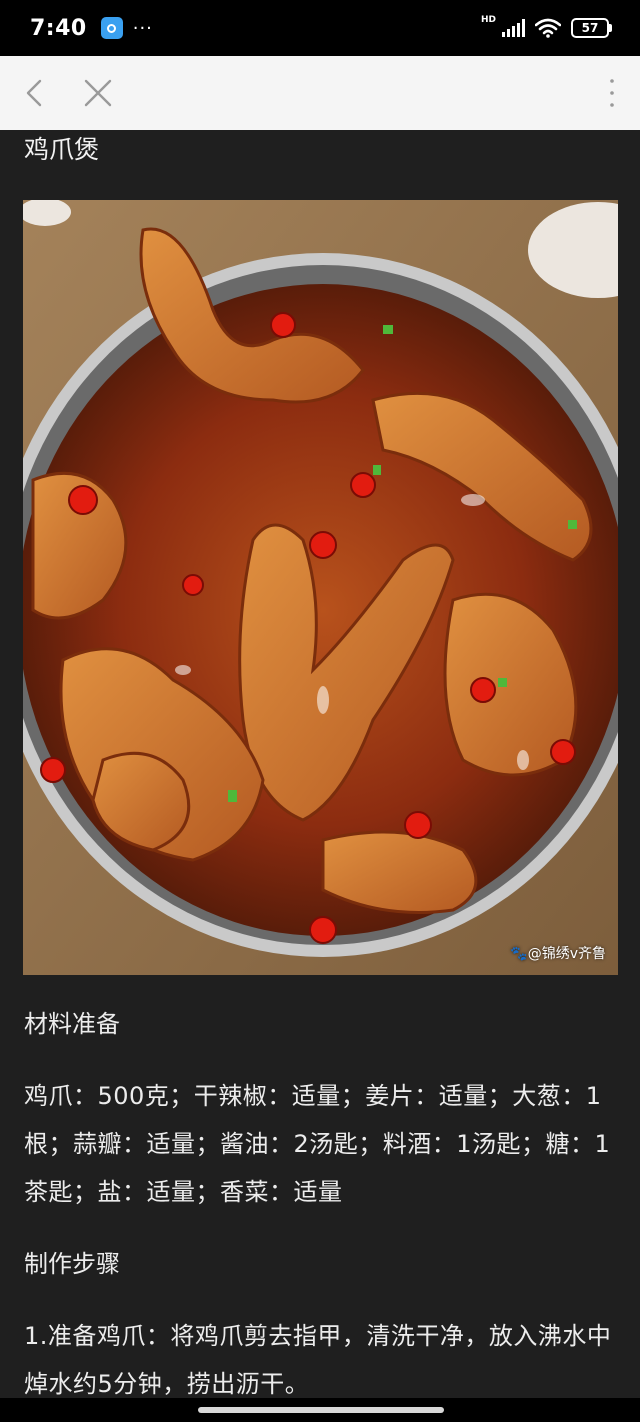 The width and height of the screenshot is (640, 1422). I want to click on signal-icon, so click(513, 28).